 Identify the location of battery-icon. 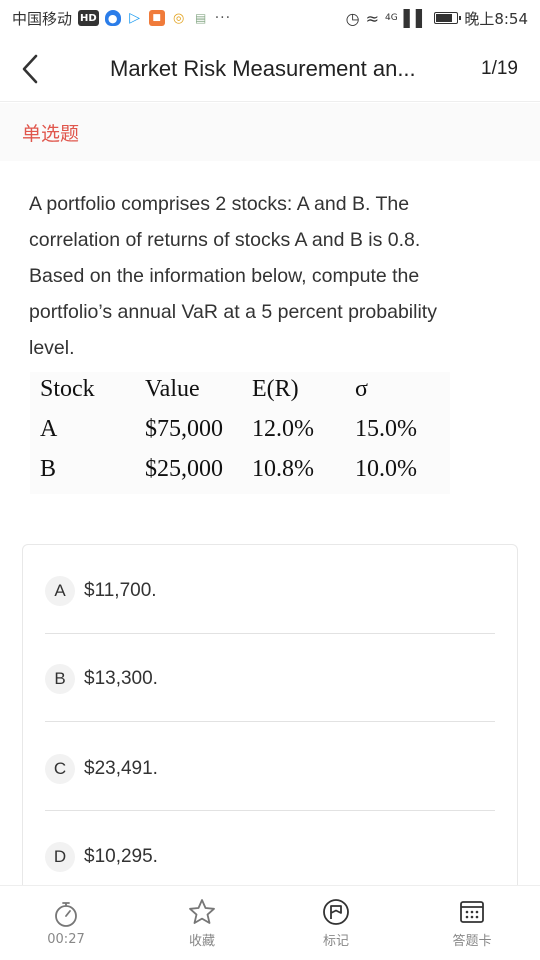
(448, 18).